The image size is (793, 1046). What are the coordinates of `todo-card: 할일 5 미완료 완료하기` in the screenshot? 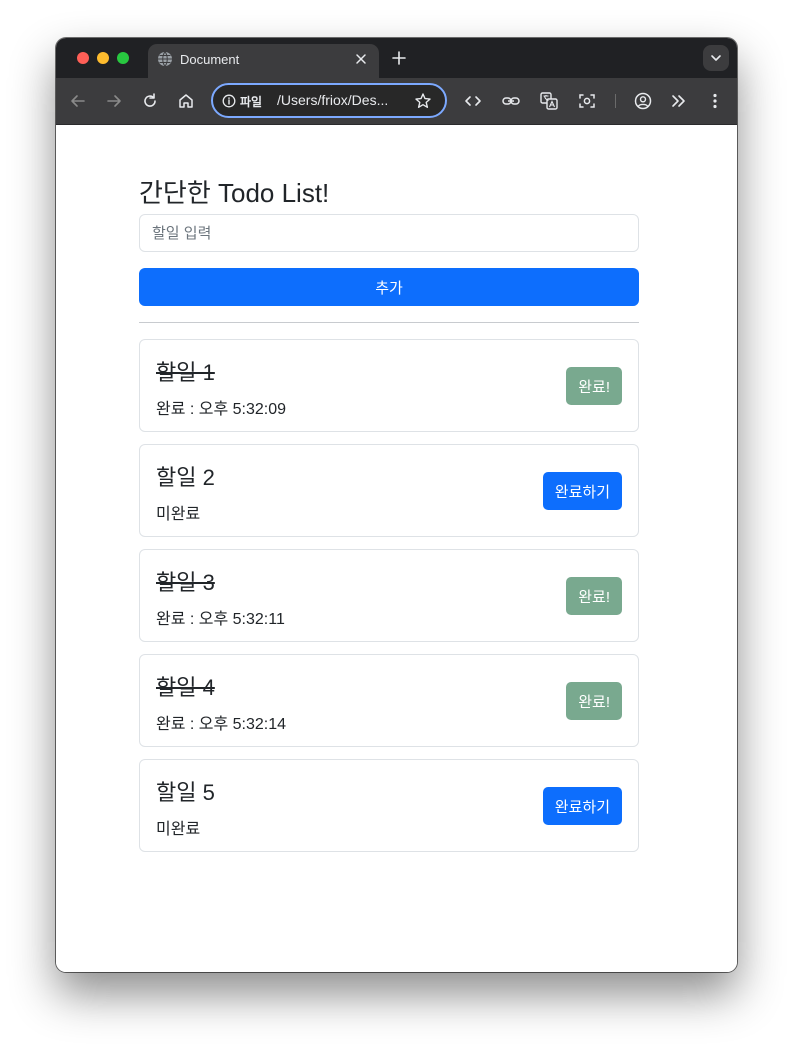 It's located at (389, 805).